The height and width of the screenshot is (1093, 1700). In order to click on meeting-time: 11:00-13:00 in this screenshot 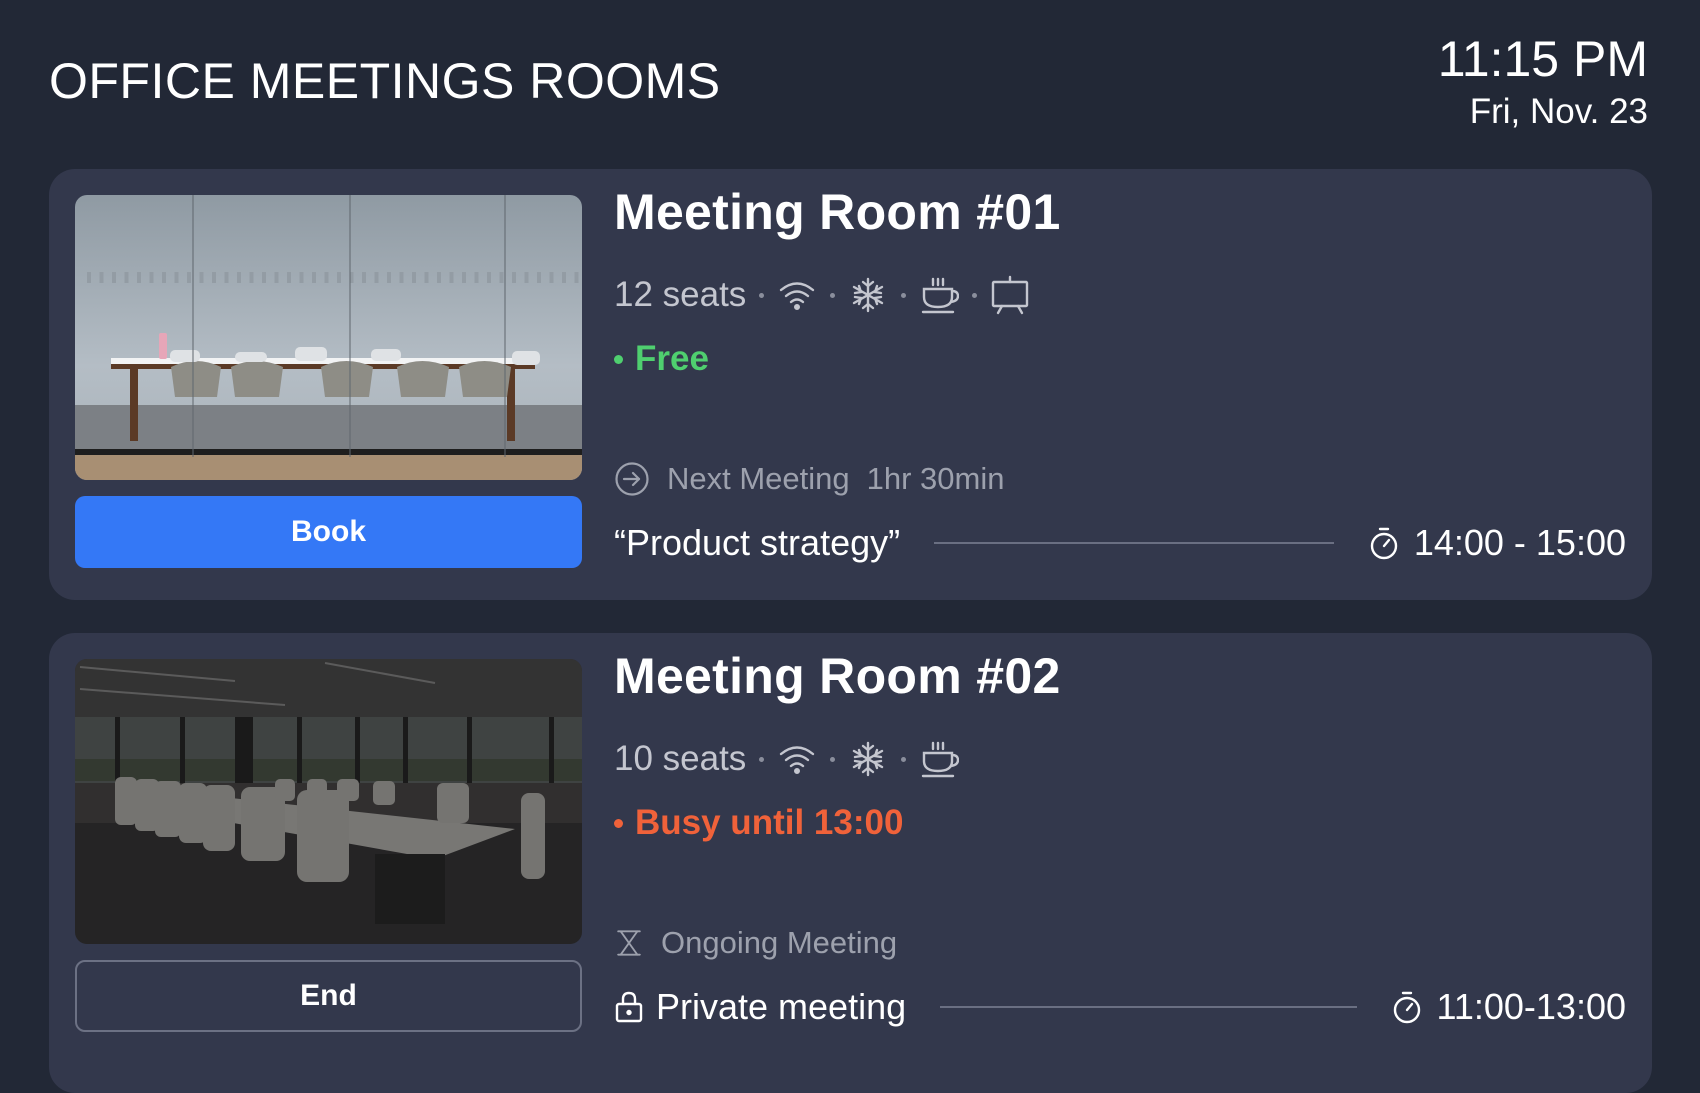, I will do `click(1531, 1006)`.